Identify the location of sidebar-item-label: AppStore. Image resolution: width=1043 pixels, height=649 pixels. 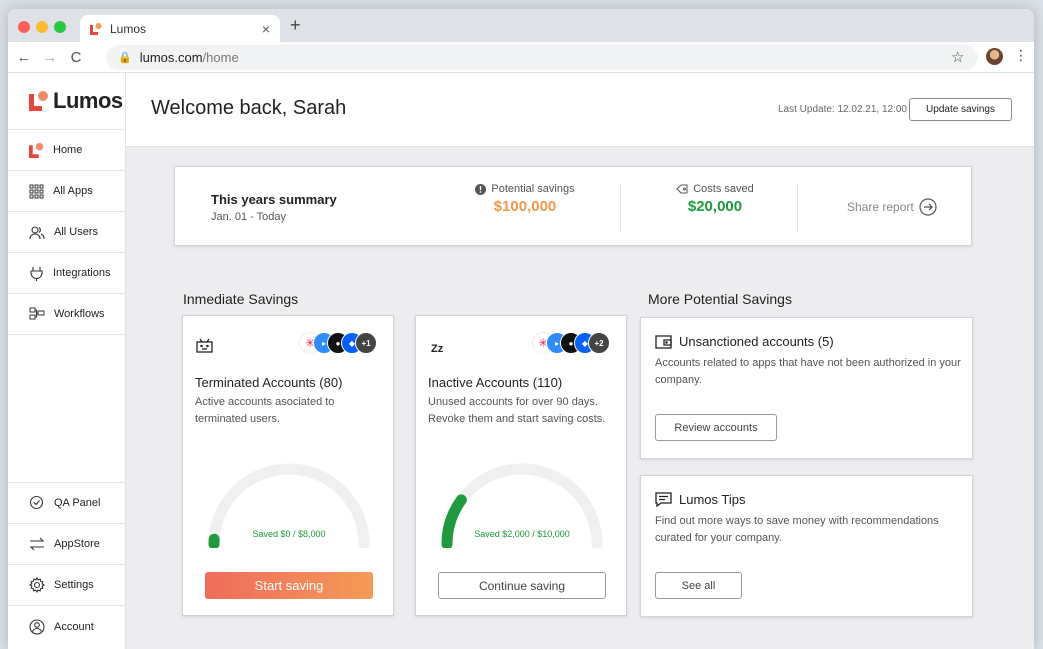
(77, 544).